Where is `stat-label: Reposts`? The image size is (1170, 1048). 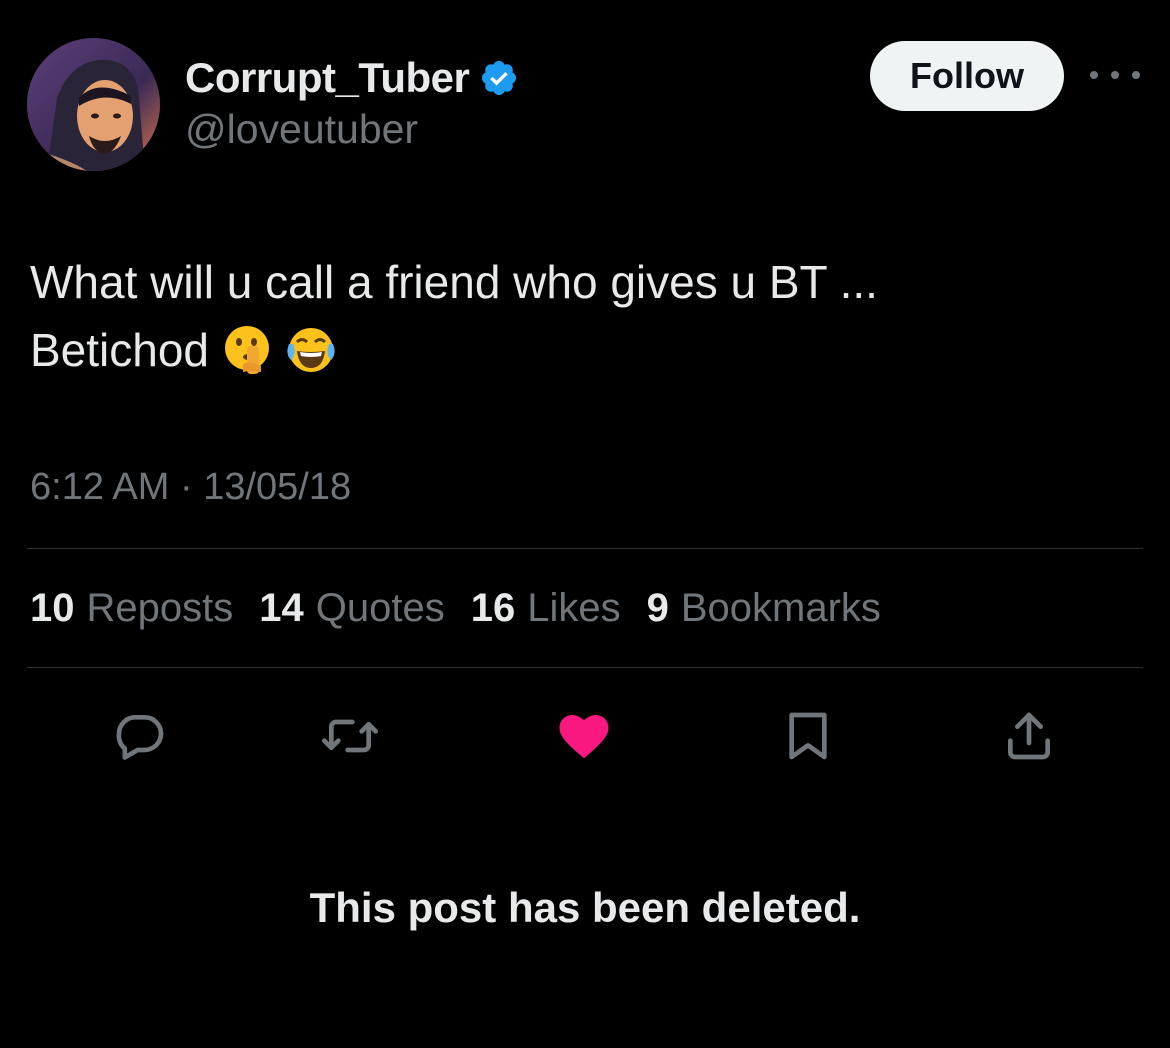 stat-label: Reposts is located at coordinates (160, 608).